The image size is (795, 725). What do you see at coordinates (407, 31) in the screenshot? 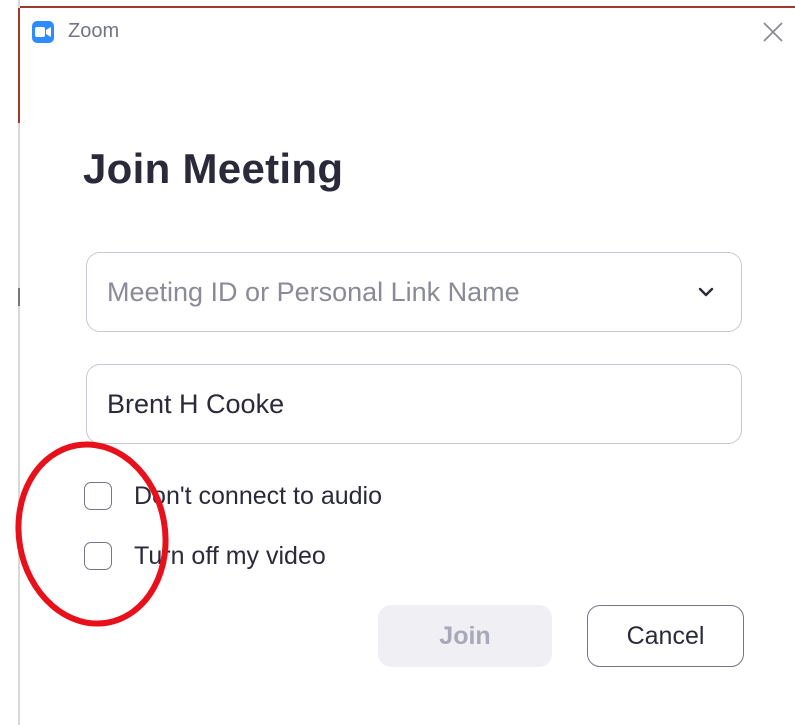
I see `title-bar: Zoom` at bounding box center [407, 31].